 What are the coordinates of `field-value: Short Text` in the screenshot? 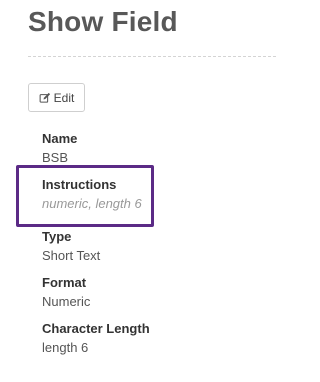 It's located at (71, 255).